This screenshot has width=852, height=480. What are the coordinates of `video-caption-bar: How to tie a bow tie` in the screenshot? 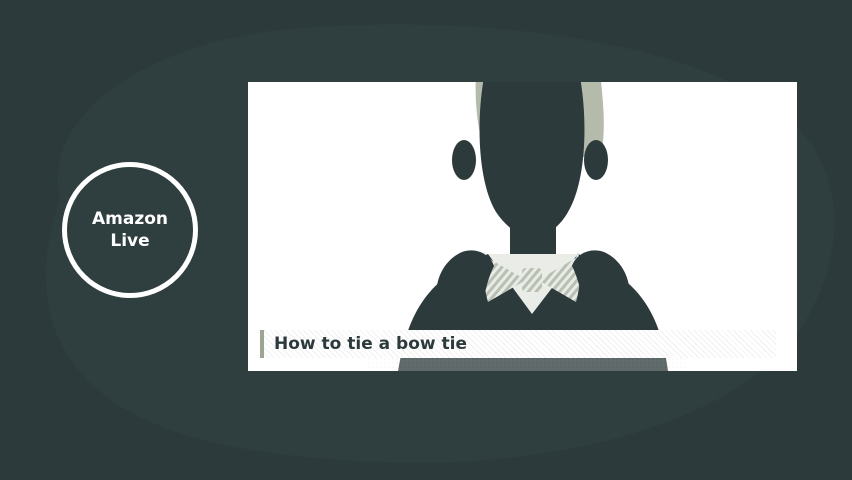 It's located at (518, 344).